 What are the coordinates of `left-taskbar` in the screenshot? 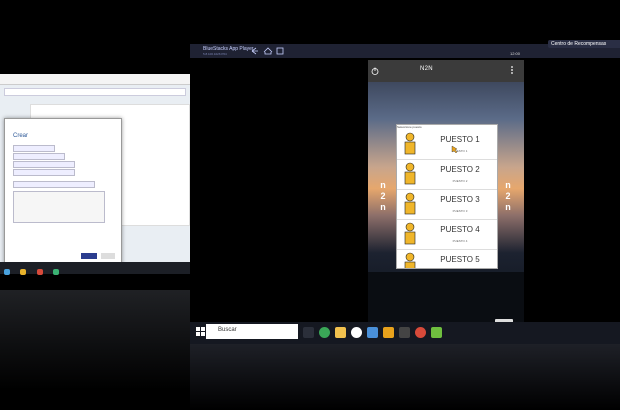 It's located at (95, 268).